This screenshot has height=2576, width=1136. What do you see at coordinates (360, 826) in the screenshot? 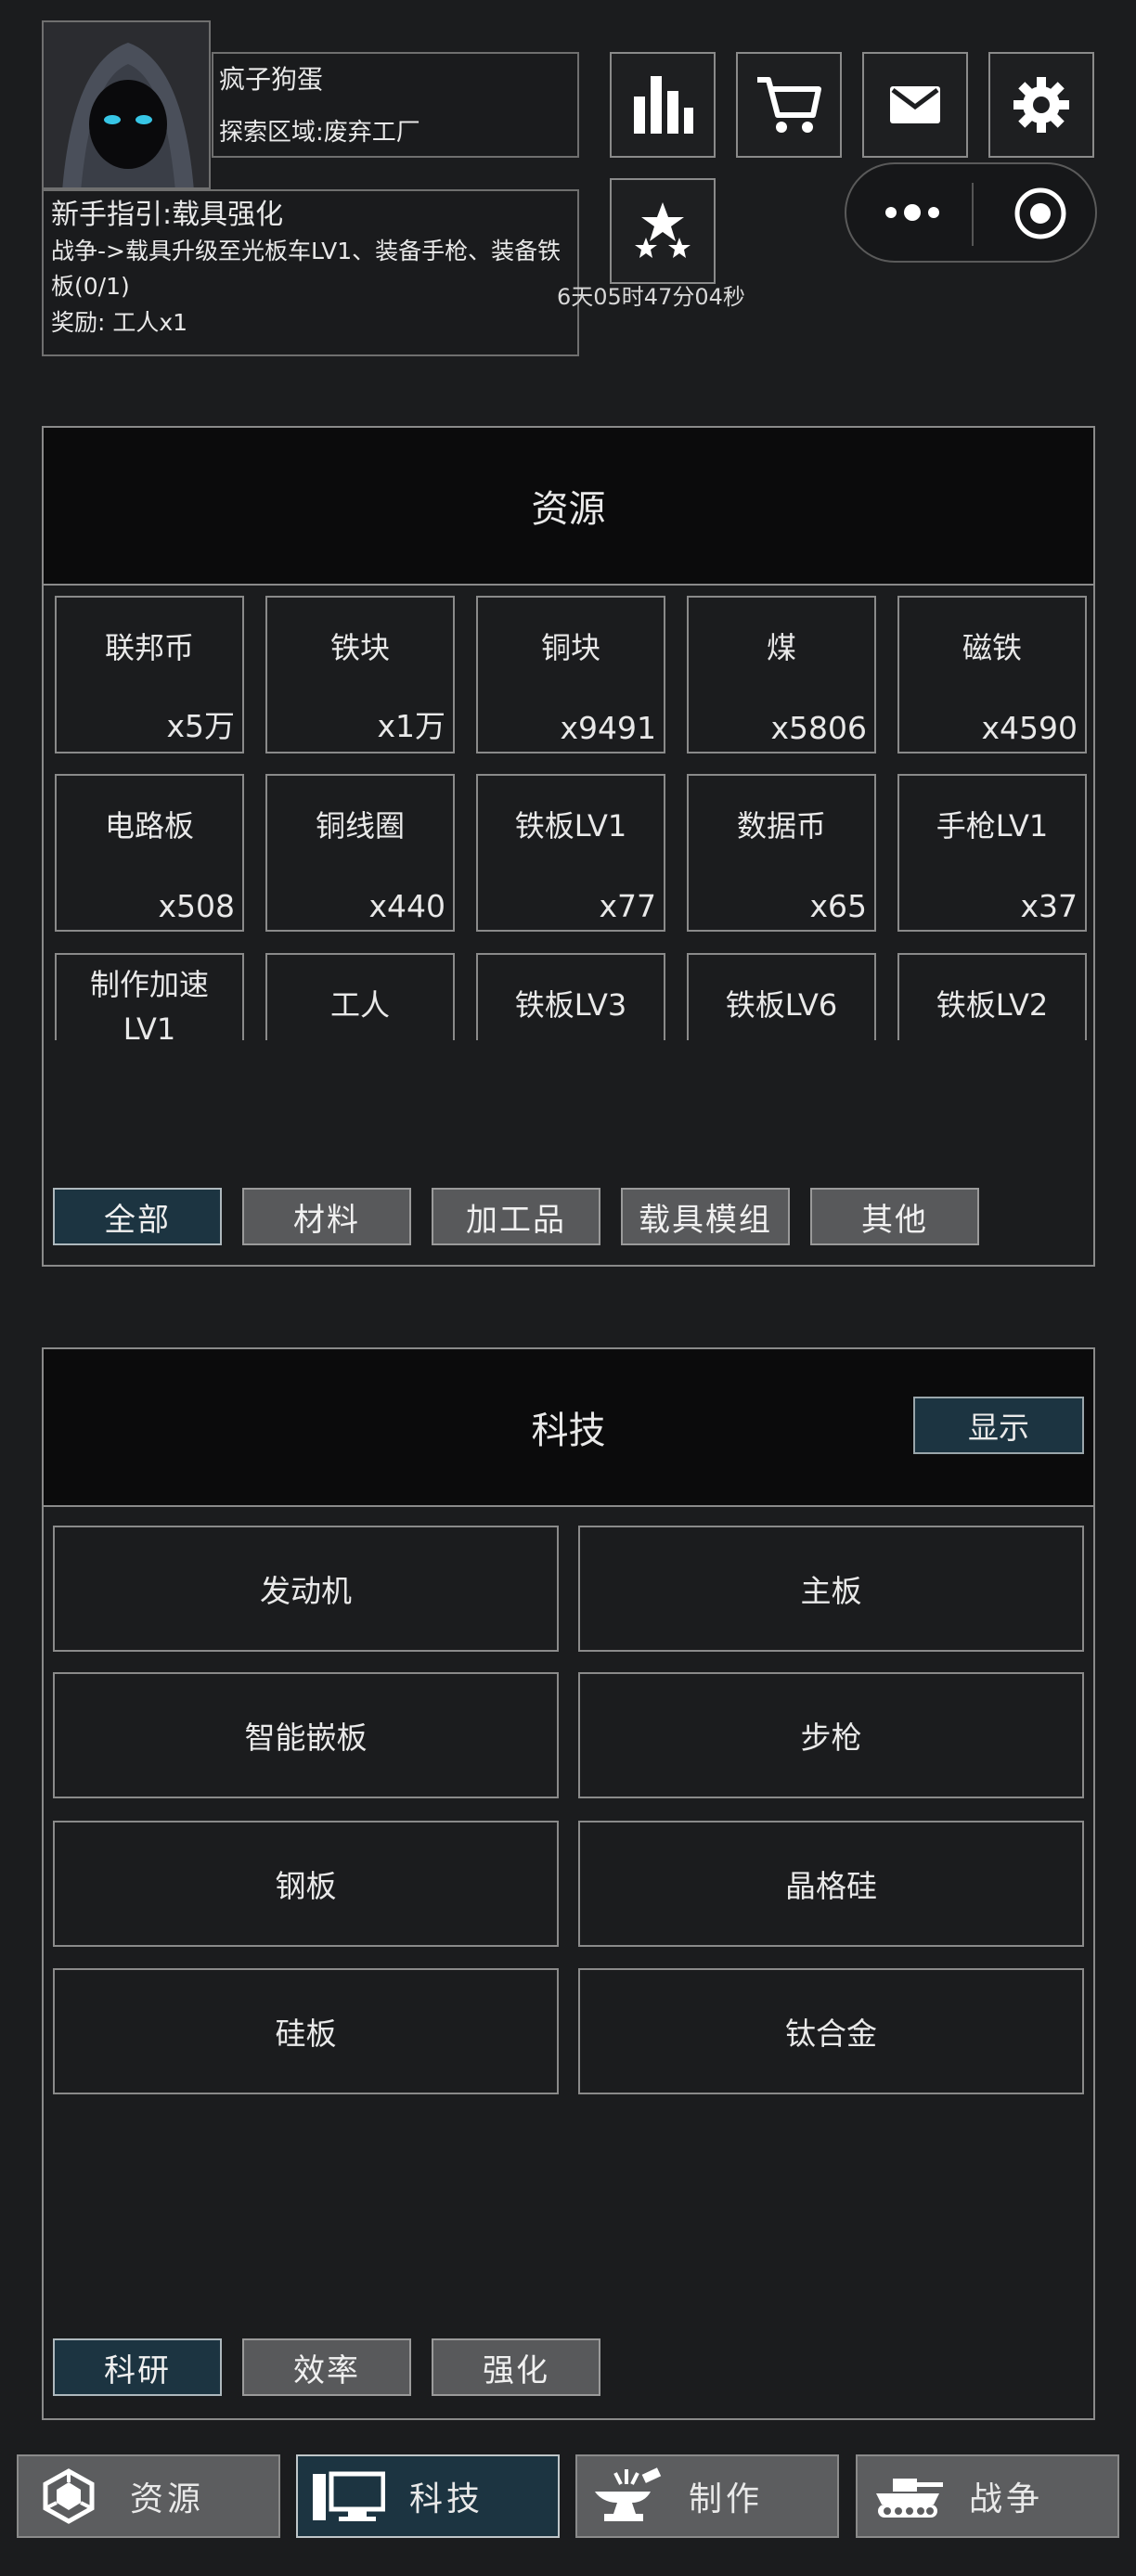
I see `resource-item-label: 铜线圈` at bounding box center [360, 826].